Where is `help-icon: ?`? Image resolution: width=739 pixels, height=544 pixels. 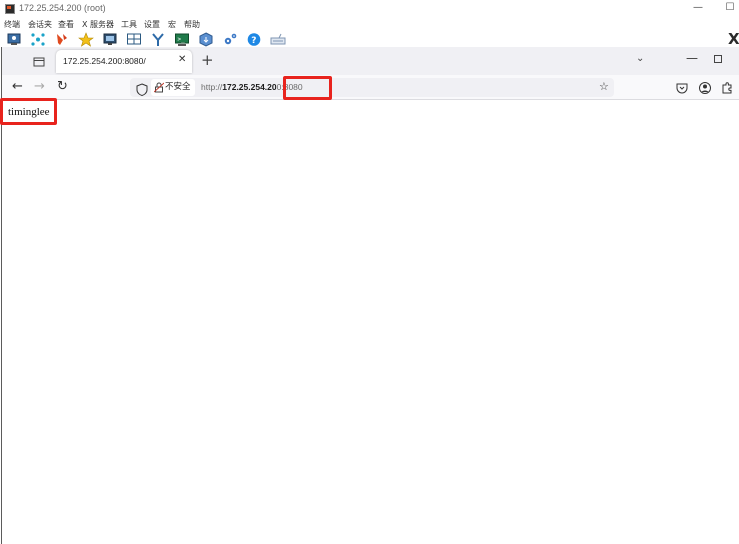
help-icon: ? is located at coordinates (254, 39).